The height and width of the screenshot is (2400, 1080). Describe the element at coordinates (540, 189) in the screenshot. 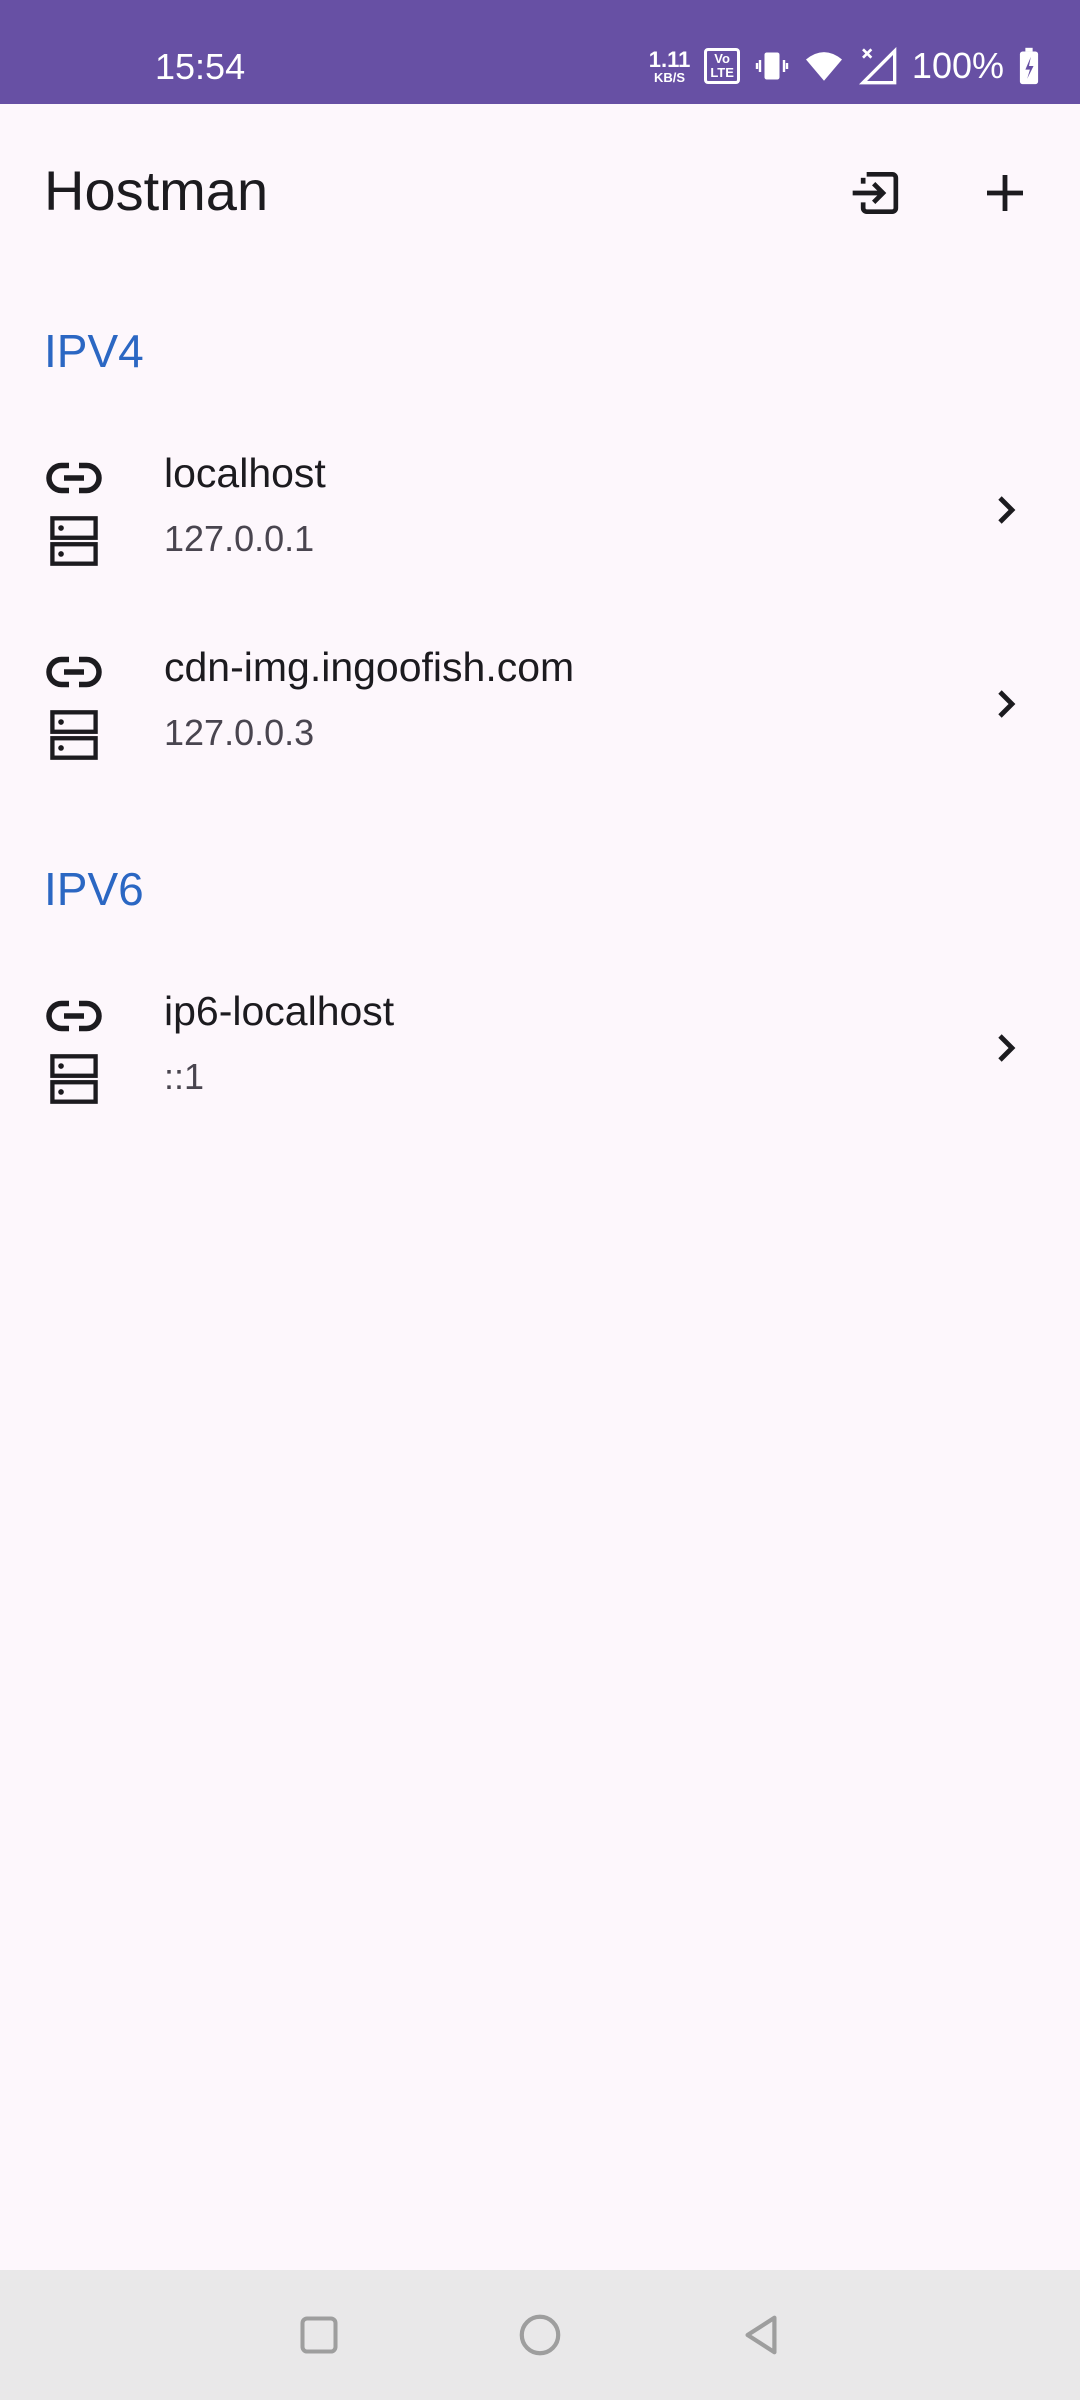

I see `app-bar: Hostman` at that location.